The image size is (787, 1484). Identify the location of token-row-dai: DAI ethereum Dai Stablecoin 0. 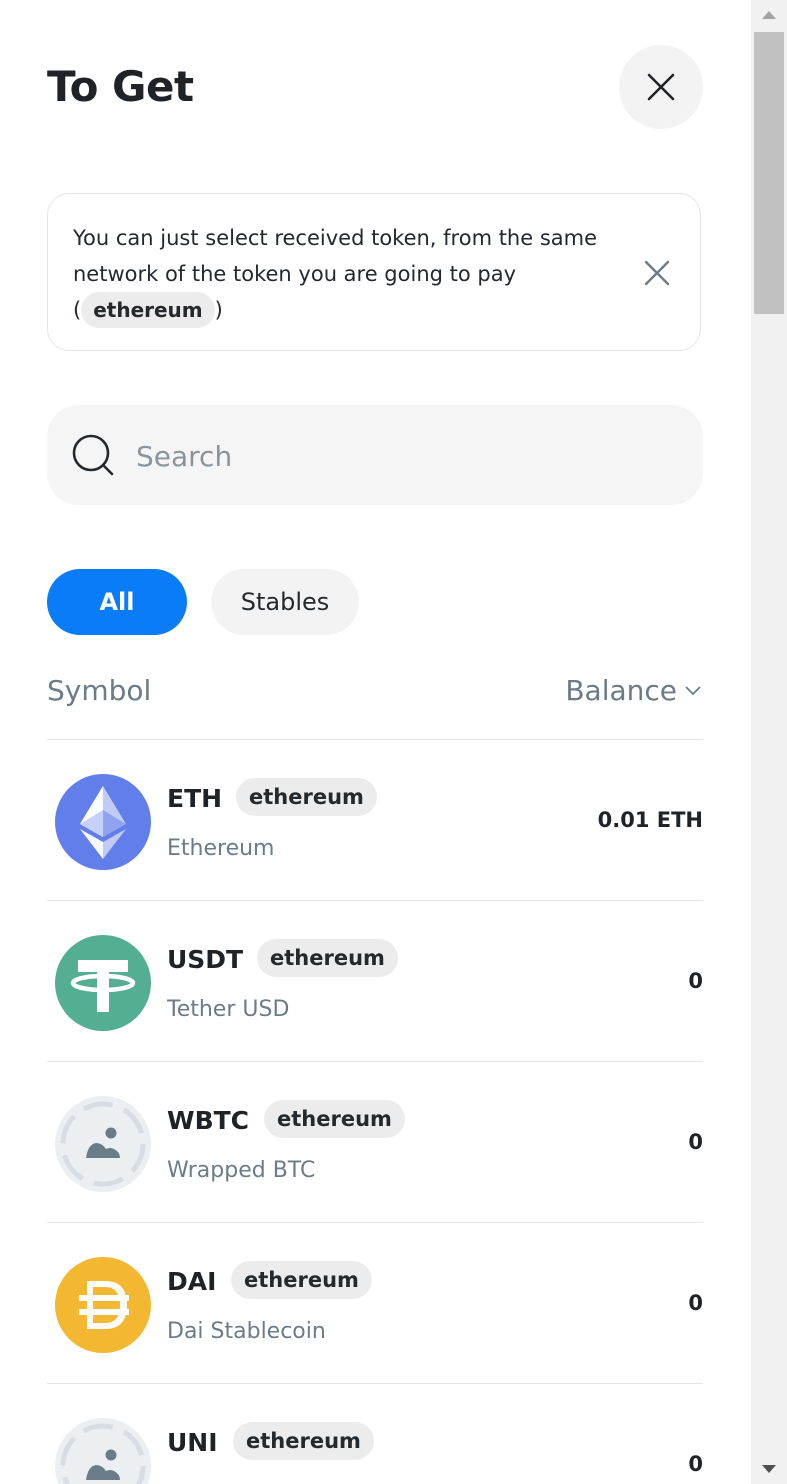
(375, 1302).